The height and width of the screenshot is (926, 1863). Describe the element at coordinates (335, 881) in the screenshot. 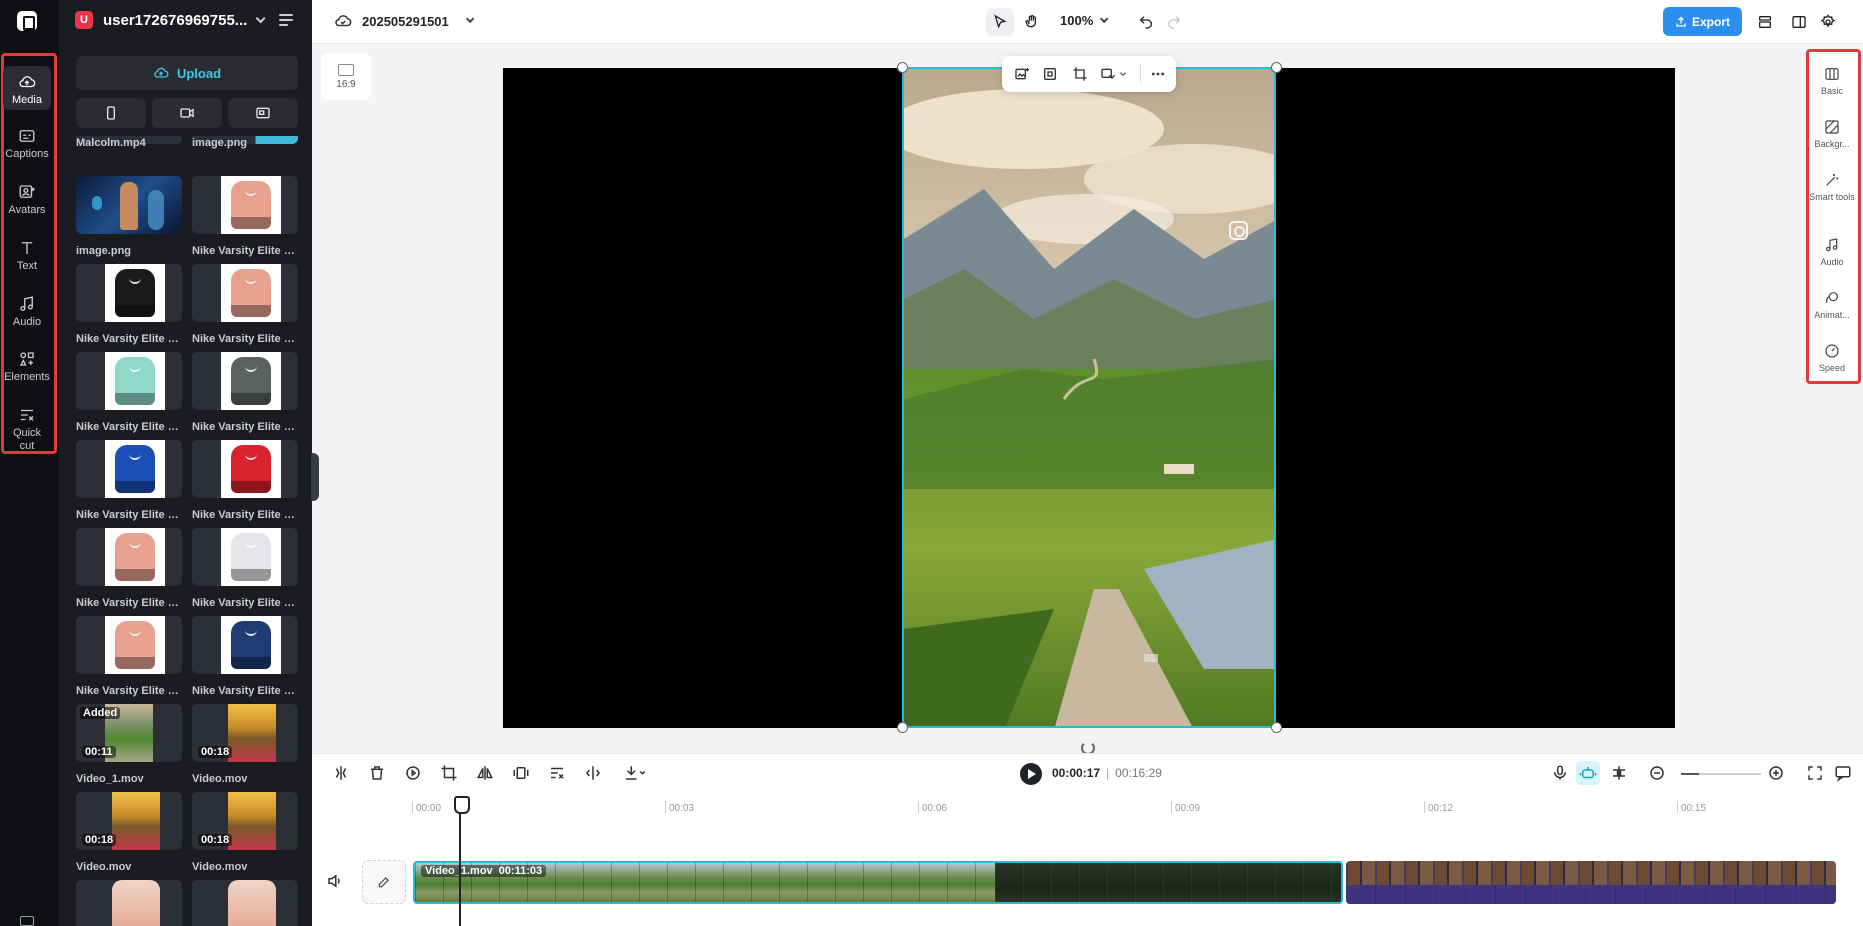

I see `speaker-icon` at that location.